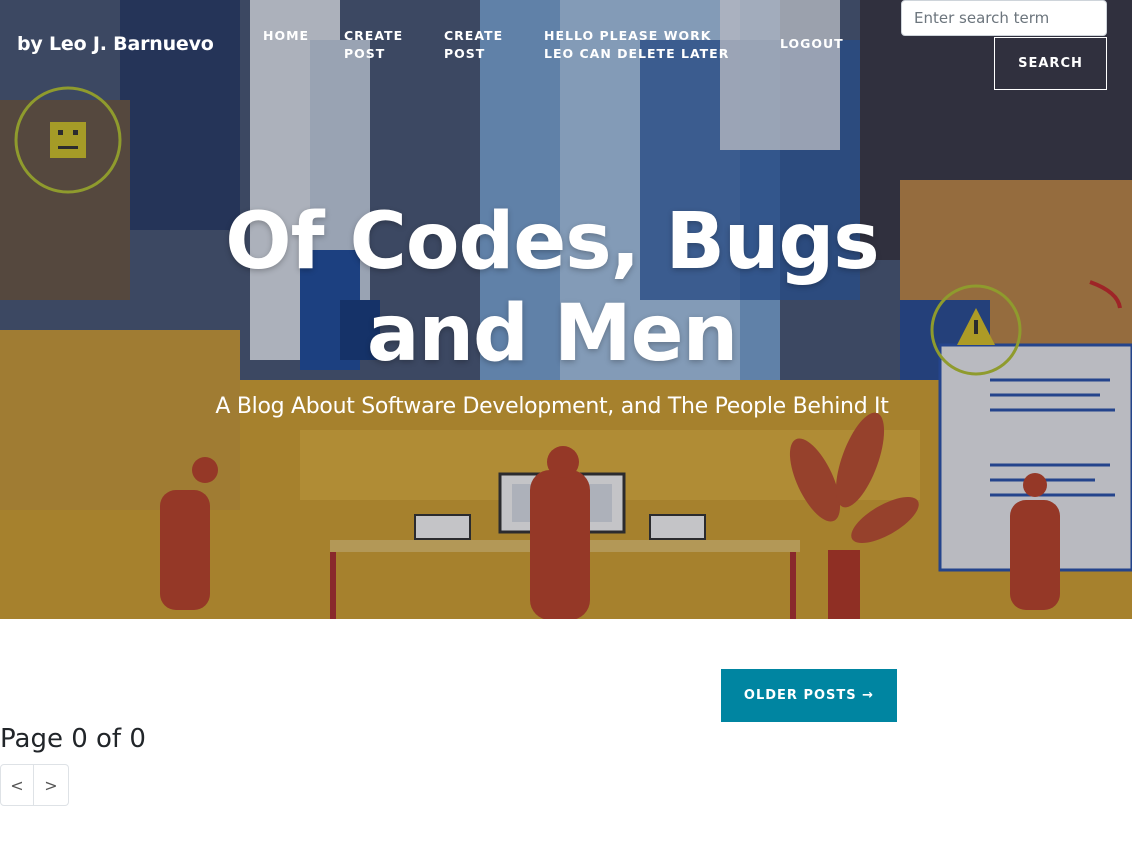 The image size is (1132, 865). I want to click on nav-hello-please-work: HELLO PLEASE WORK LEO CAN DELETE LATER, so click(639, 45).